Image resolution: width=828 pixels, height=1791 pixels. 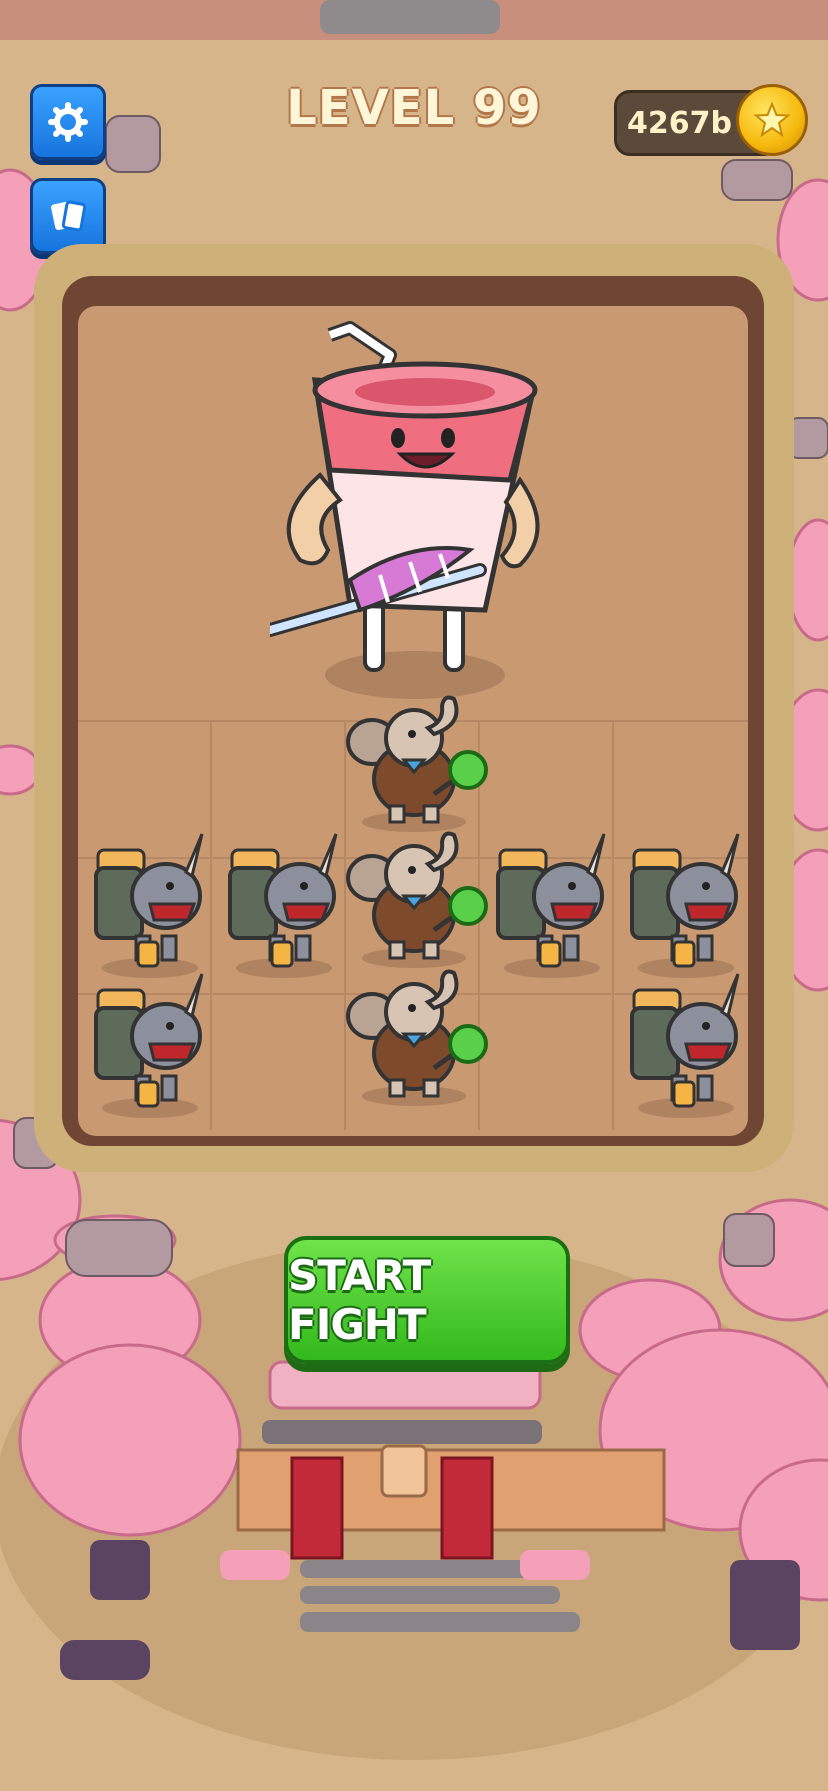 I want to click on start-fight-button: START FIGHT, so click(x=427, y=1300).